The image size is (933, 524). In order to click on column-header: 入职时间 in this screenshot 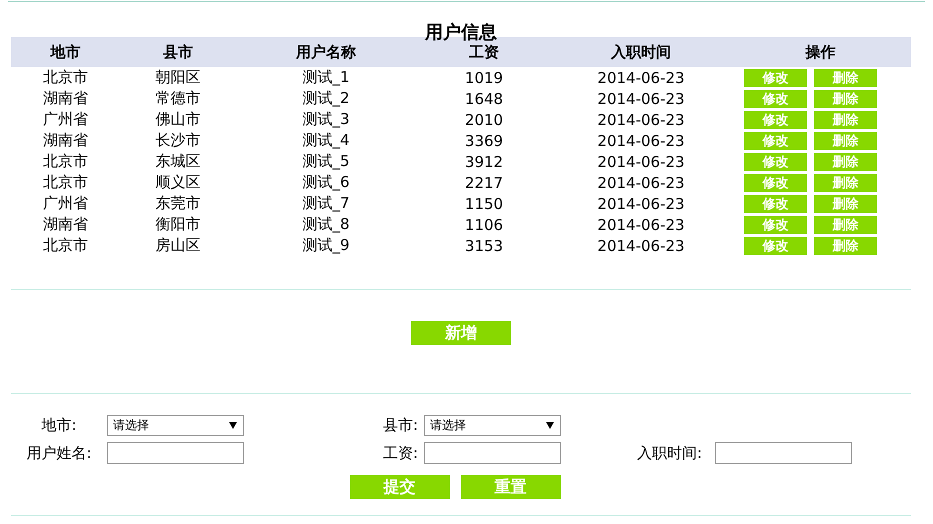, I will do `click(641, 52)`.